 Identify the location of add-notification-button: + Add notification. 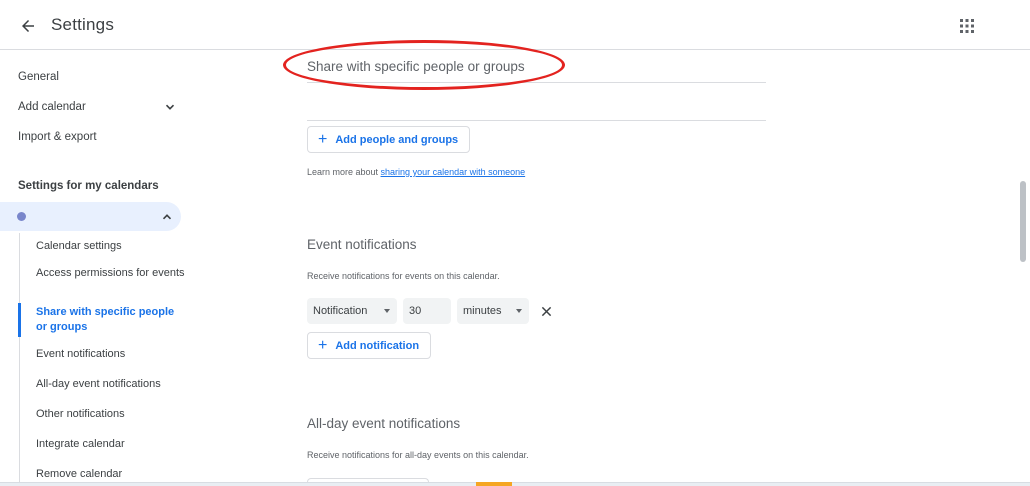
(369, 345).